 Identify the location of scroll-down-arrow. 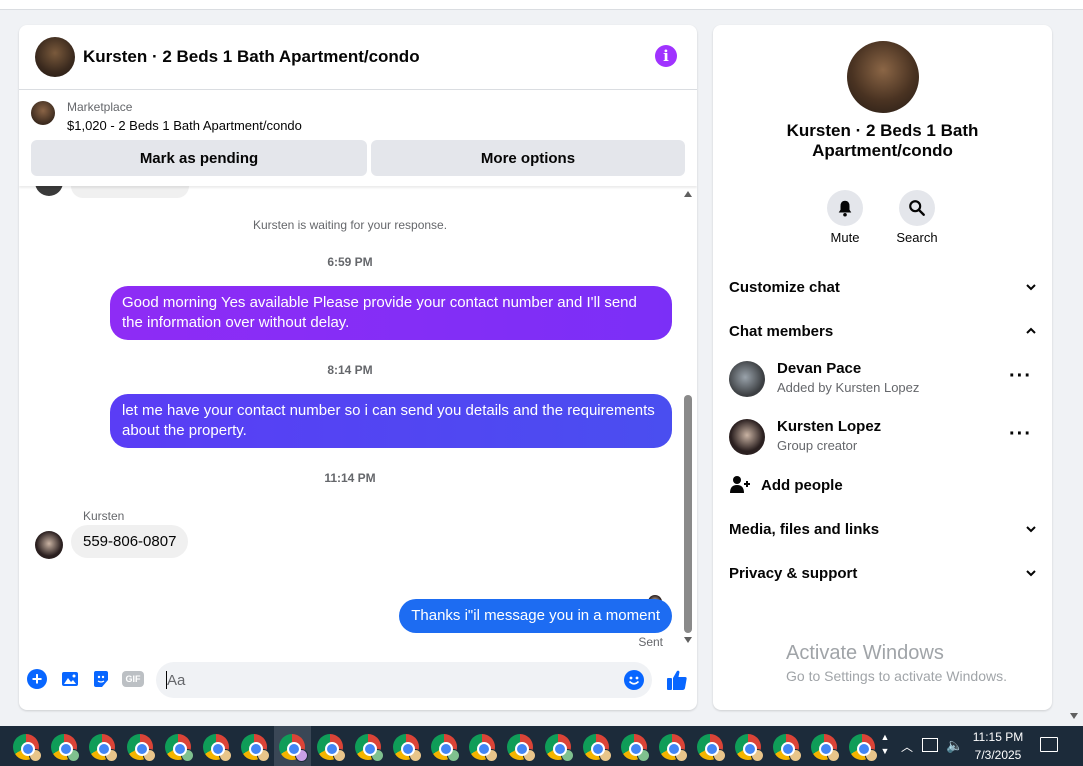
(688, 640).